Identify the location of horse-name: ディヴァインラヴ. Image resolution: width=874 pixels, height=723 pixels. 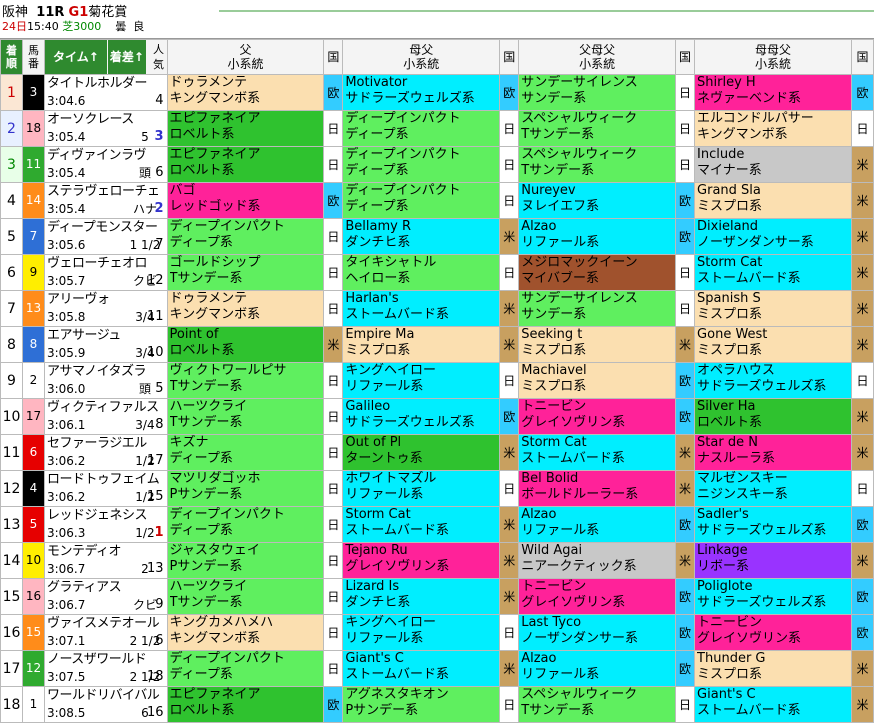
(97, 156).